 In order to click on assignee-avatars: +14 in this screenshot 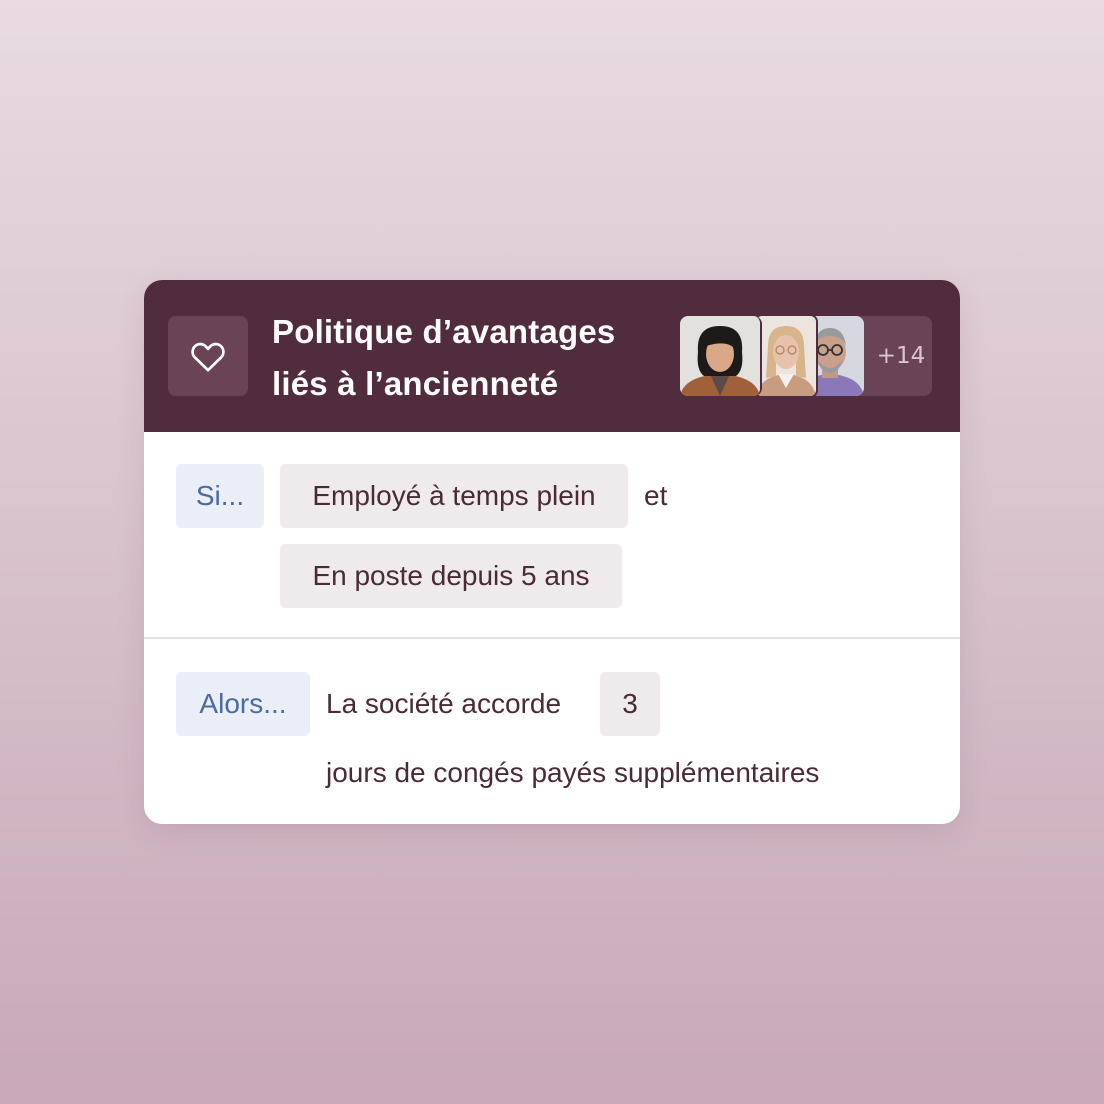, I will do `click(806, 356)`.